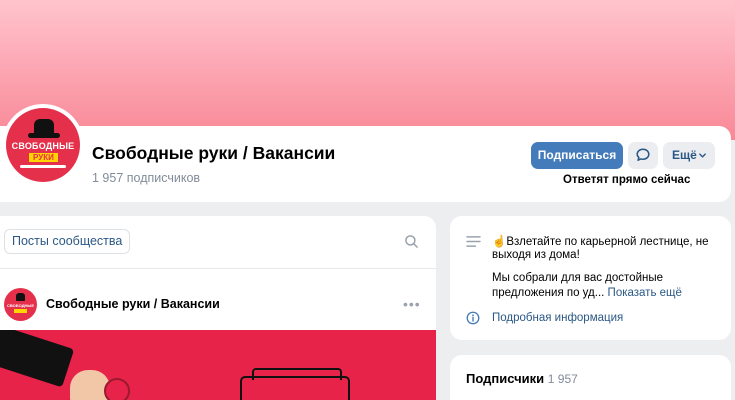 The height and width of the screenshot is (400, 735). Describe the element at coordinates (536, 255) in the screenshot. I see `about-text-line: выходя из дома!` at that location.